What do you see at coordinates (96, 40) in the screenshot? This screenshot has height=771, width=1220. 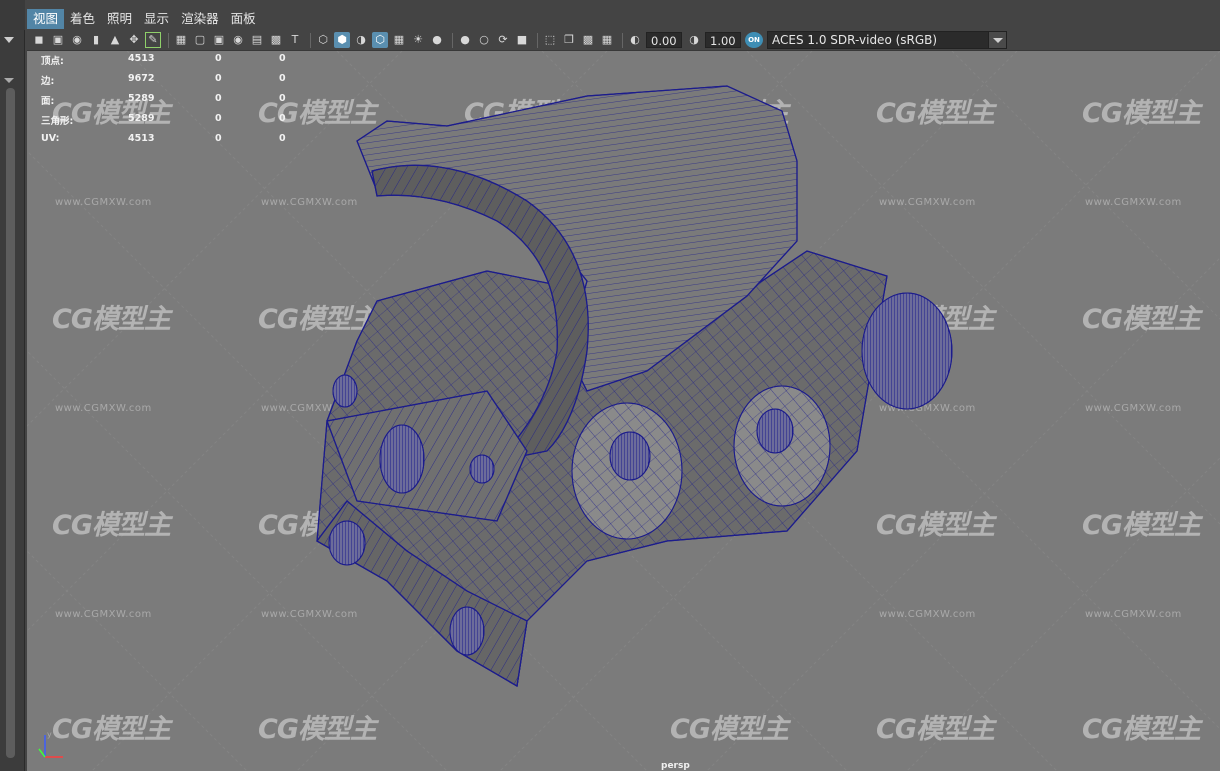 I see `bookmark-icon: ▮` at bounding box center [96, 40].